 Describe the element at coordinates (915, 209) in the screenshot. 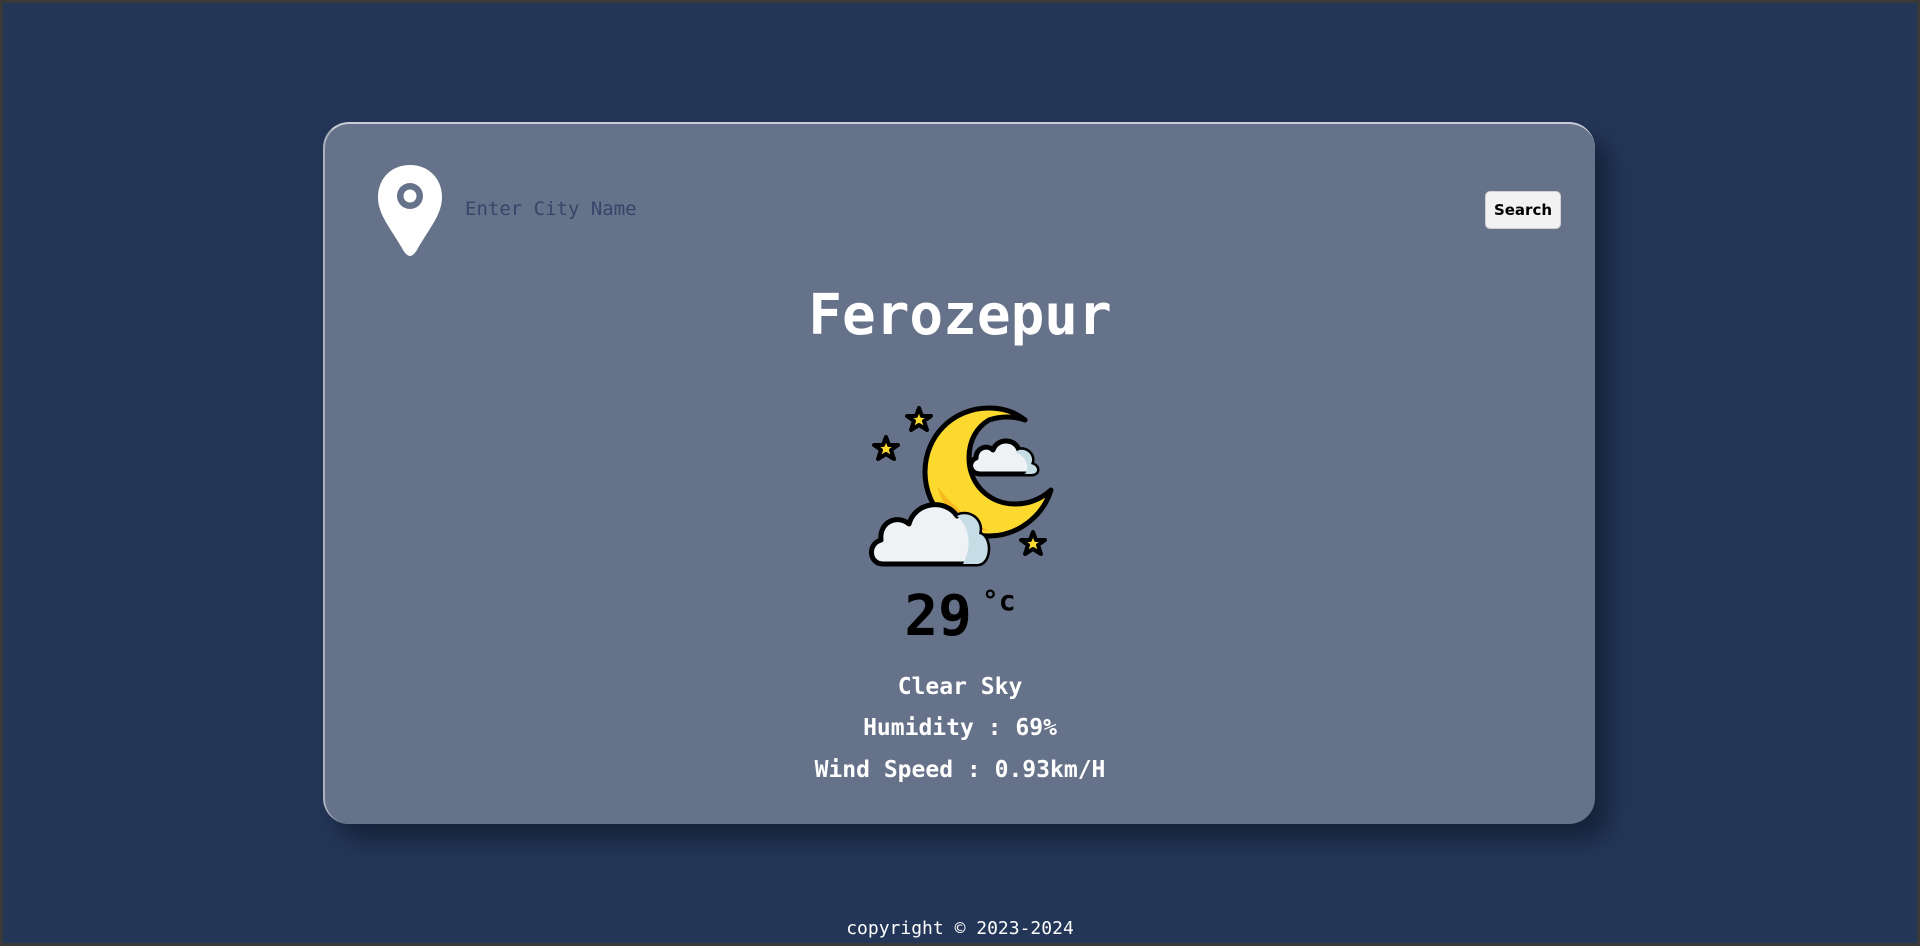

I see `city-search-input` at that location.